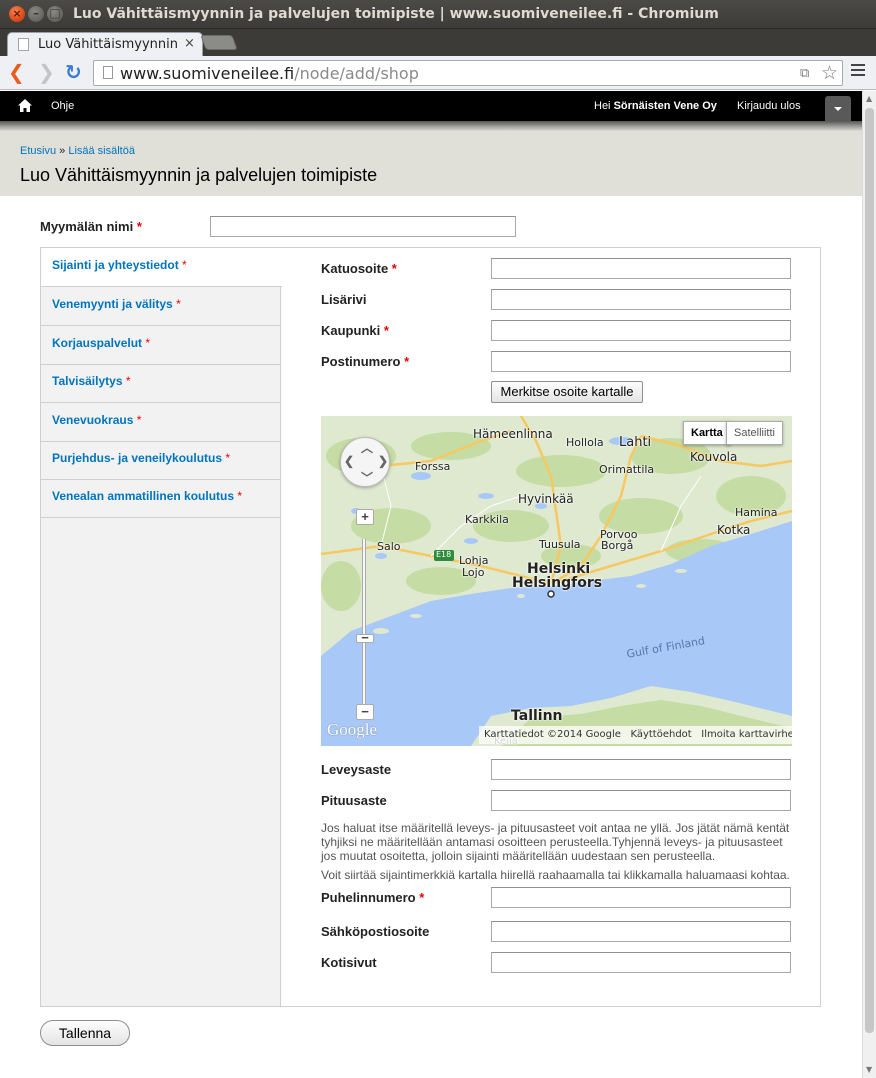 Image resolution: width=876 pixels, height=1078 pixels. I want to click on user-name-link: Sörnäisten Vene Oy, so click(665, 106).